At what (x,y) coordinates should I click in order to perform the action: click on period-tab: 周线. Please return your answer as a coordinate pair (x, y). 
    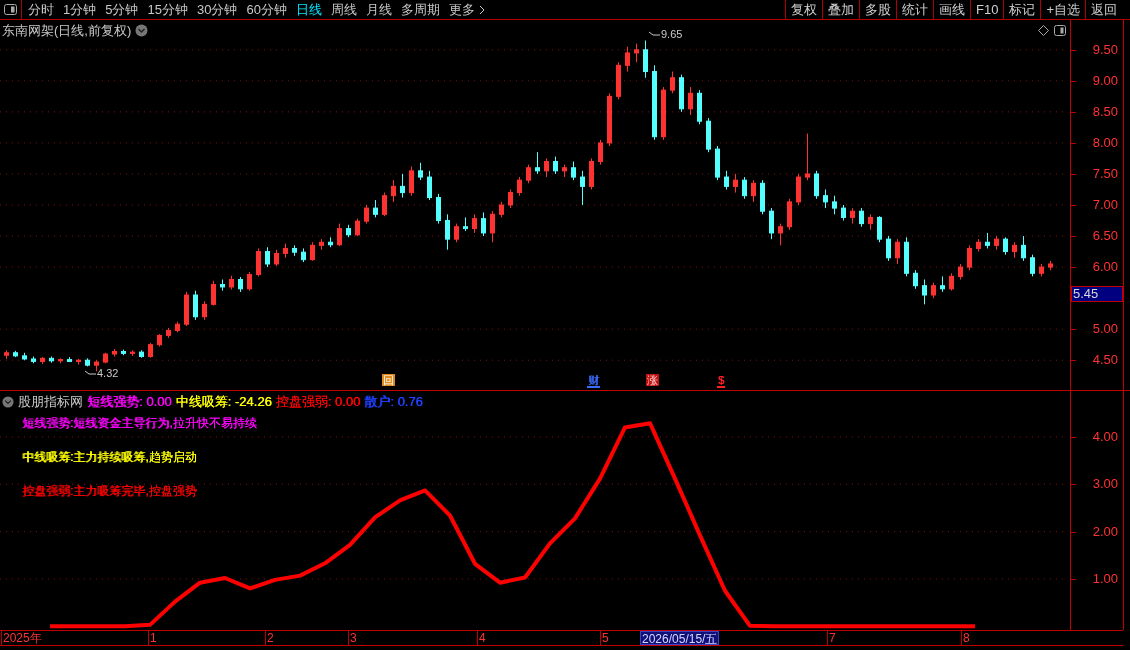
    Looking at the image, I should click on (343, 9).